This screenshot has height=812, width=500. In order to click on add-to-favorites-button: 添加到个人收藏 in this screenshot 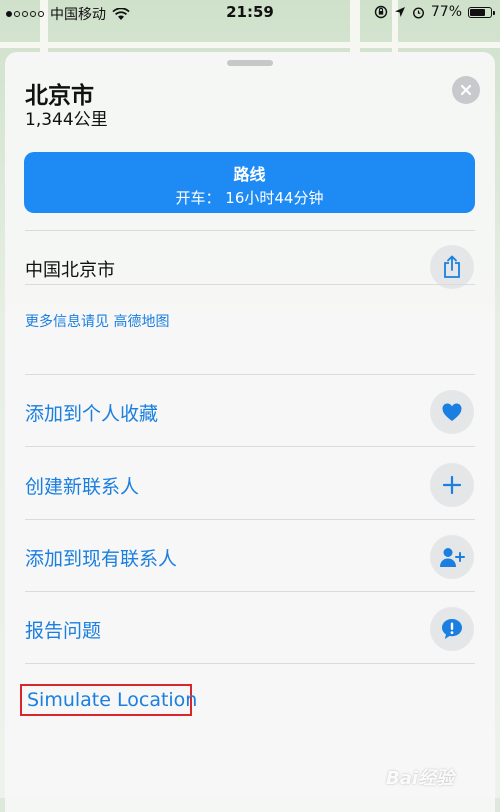, I will do `click(91, 412)`.